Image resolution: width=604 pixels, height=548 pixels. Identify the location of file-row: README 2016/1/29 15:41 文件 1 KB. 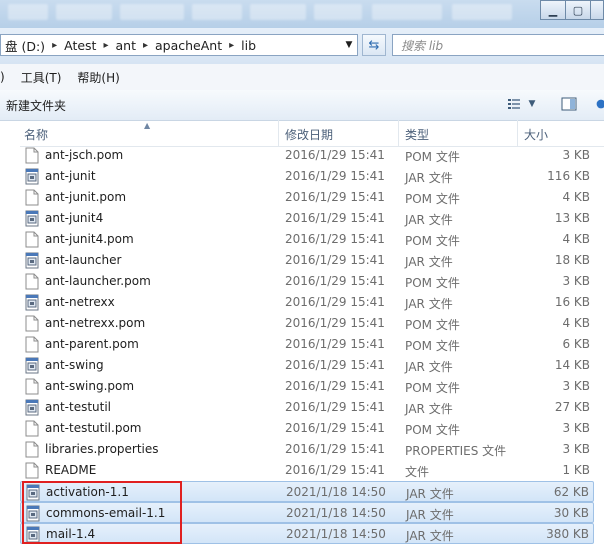
(307, 470).